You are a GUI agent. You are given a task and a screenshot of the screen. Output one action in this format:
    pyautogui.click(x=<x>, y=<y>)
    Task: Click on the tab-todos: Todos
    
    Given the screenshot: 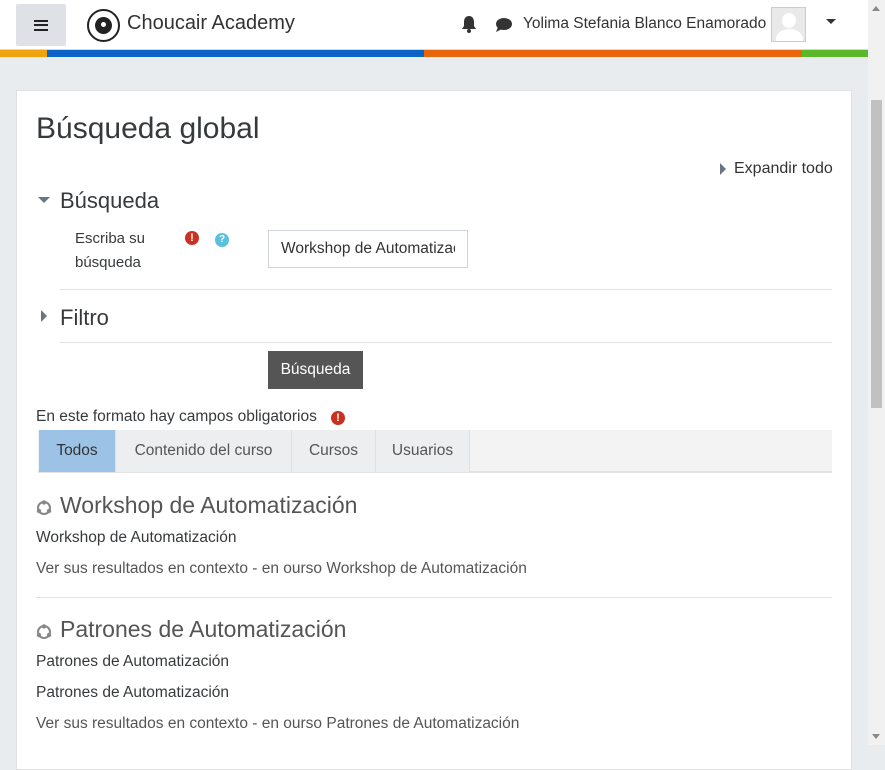 What is the action you would take?
    pyautogui.click(x=77, y=451)
    